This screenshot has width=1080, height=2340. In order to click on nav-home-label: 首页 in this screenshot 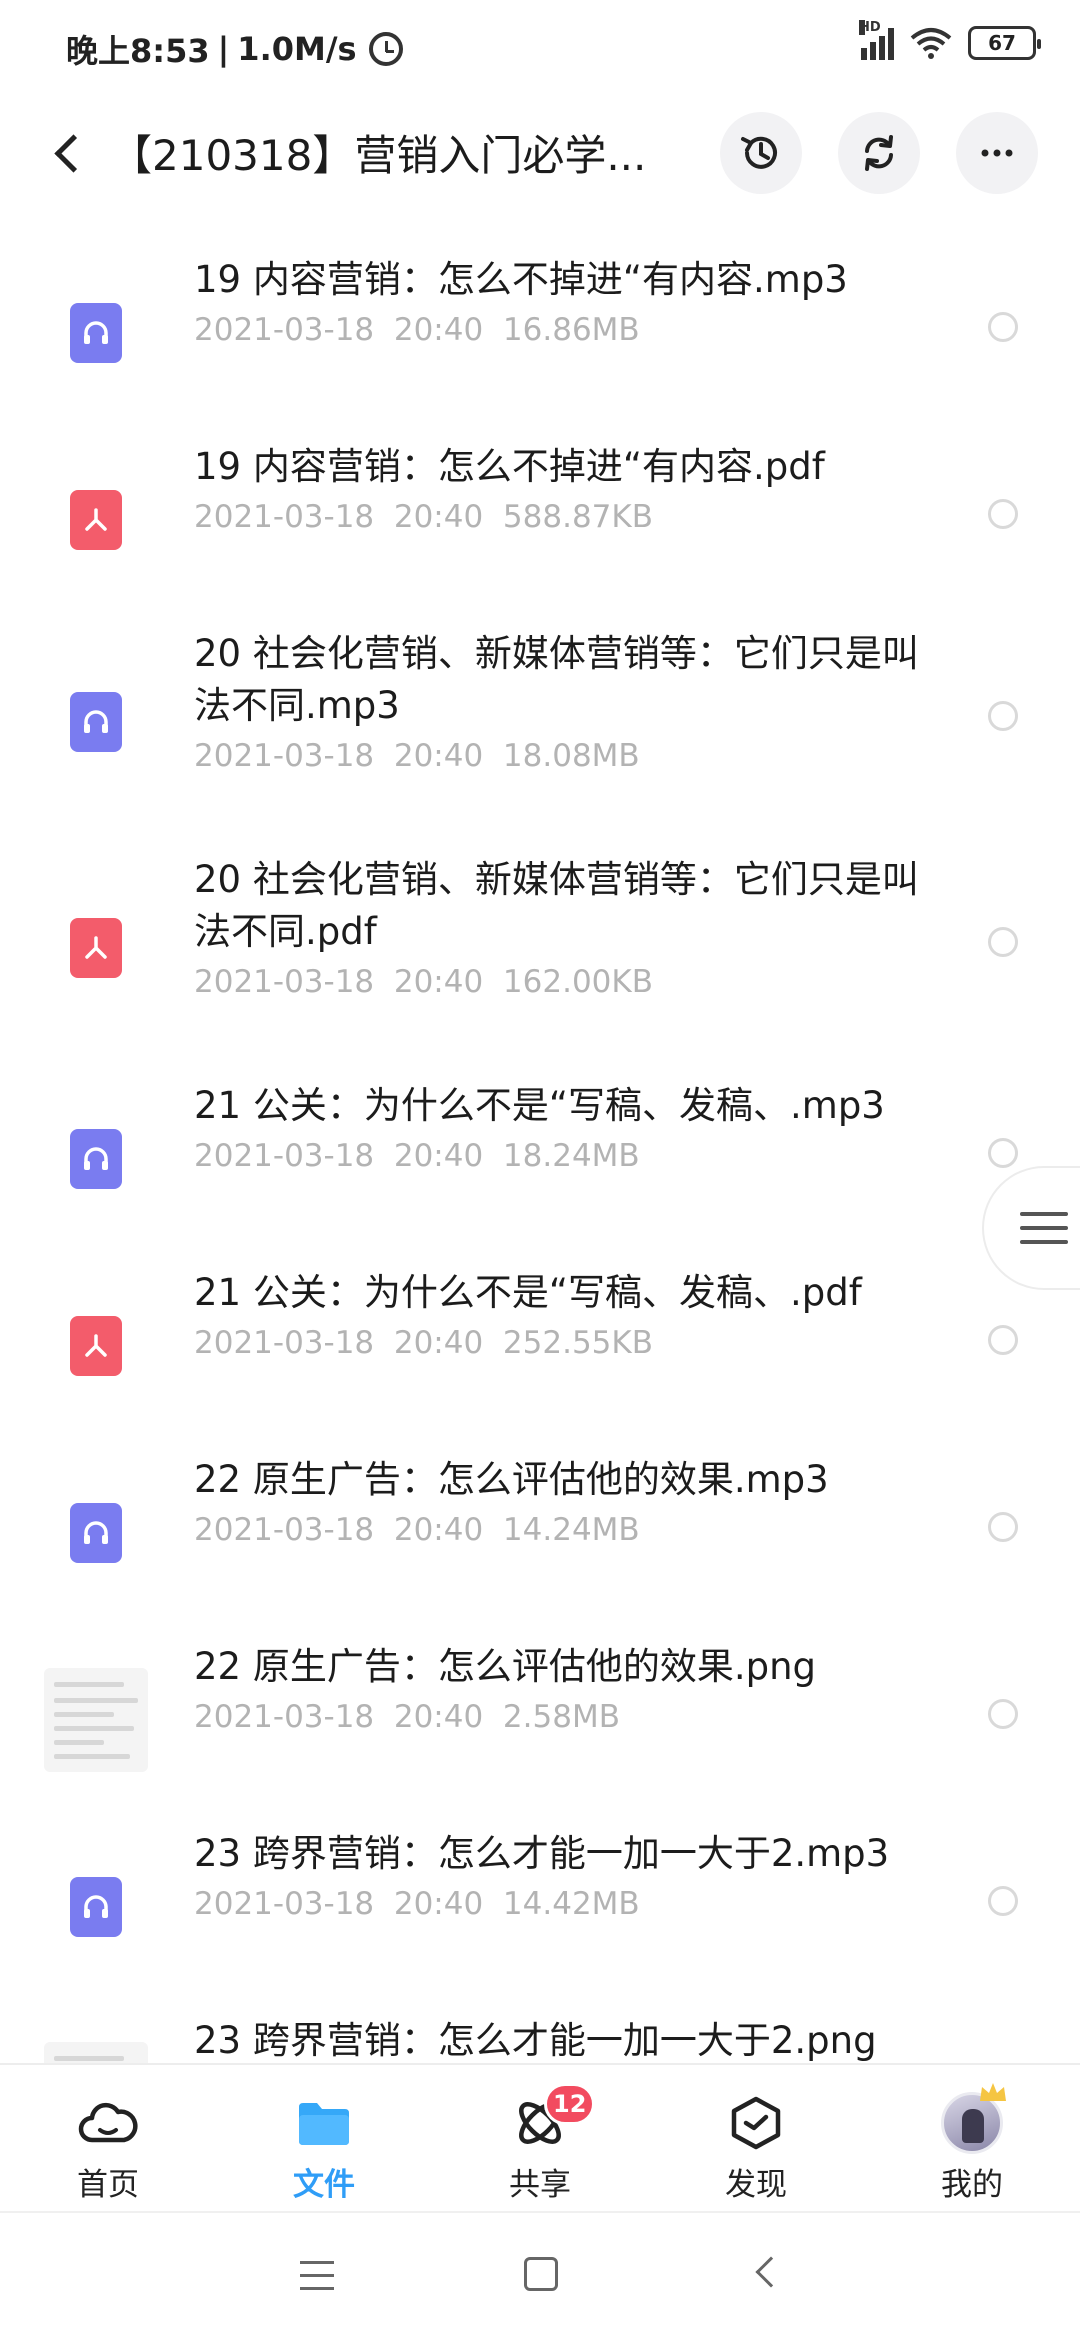, I will do `click(108, 2185)`.